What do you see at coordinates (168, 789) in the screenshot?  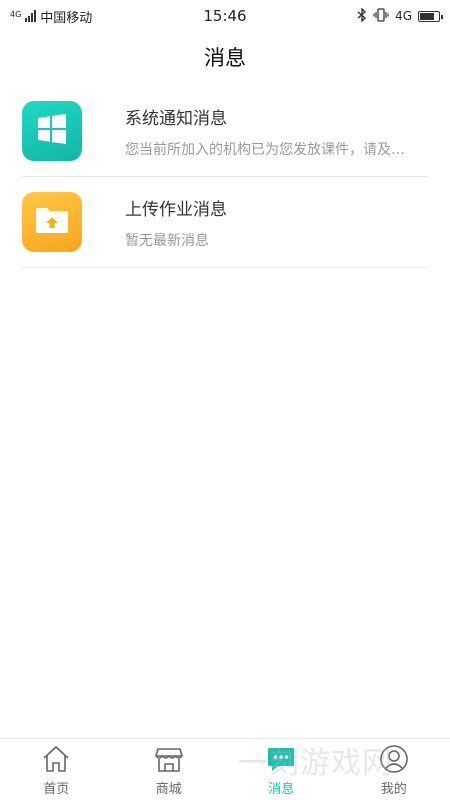 I see `nav-label: 商城` at bounding box center [168, 789].